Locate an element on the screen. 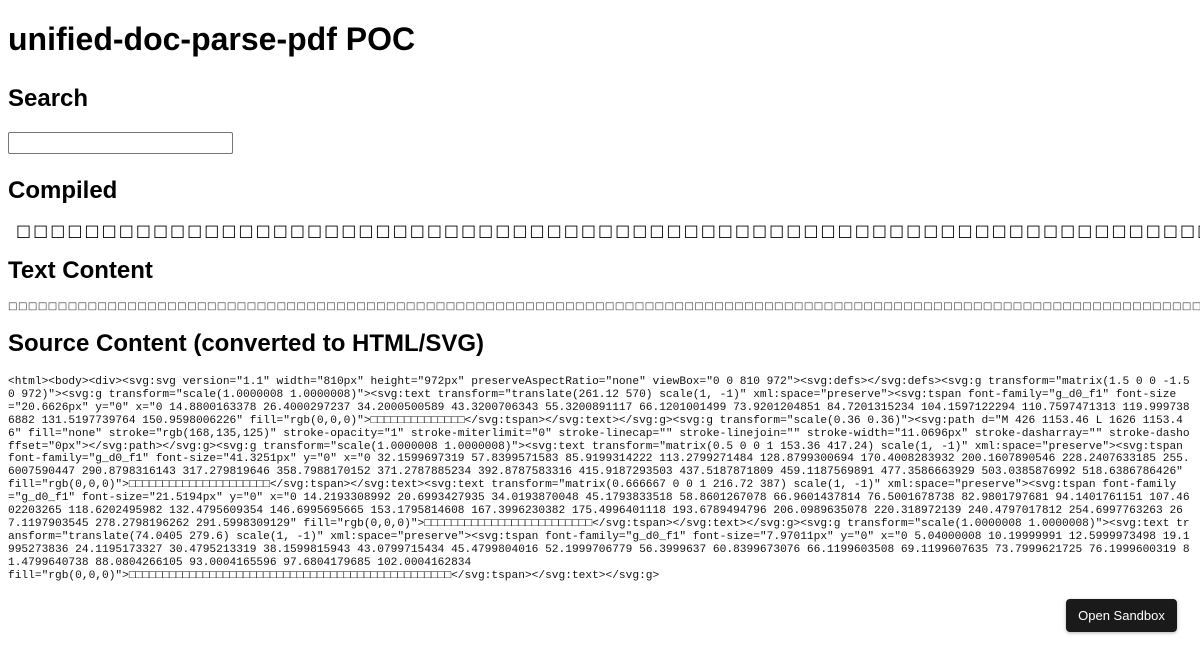 Image resolution: width=1200 pixels, height=651 pixels. text-content-heading: Text Content is located at coordinates (80, 270).